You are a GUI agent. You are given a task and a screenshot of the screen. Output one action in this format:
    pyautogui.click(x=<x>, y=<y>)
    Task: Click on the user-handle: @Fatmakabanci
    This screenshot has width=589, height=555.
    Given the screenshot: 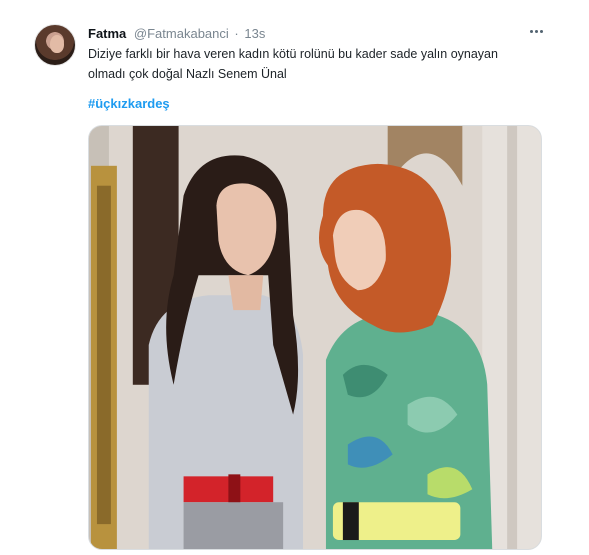 What is the action you would take?
    pyautogui.click(x=181, y=33)
    